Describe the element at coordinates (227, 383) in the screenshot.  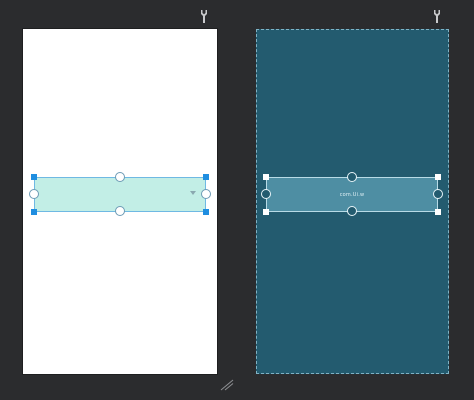
I see `resize-grip-icon` at that location.